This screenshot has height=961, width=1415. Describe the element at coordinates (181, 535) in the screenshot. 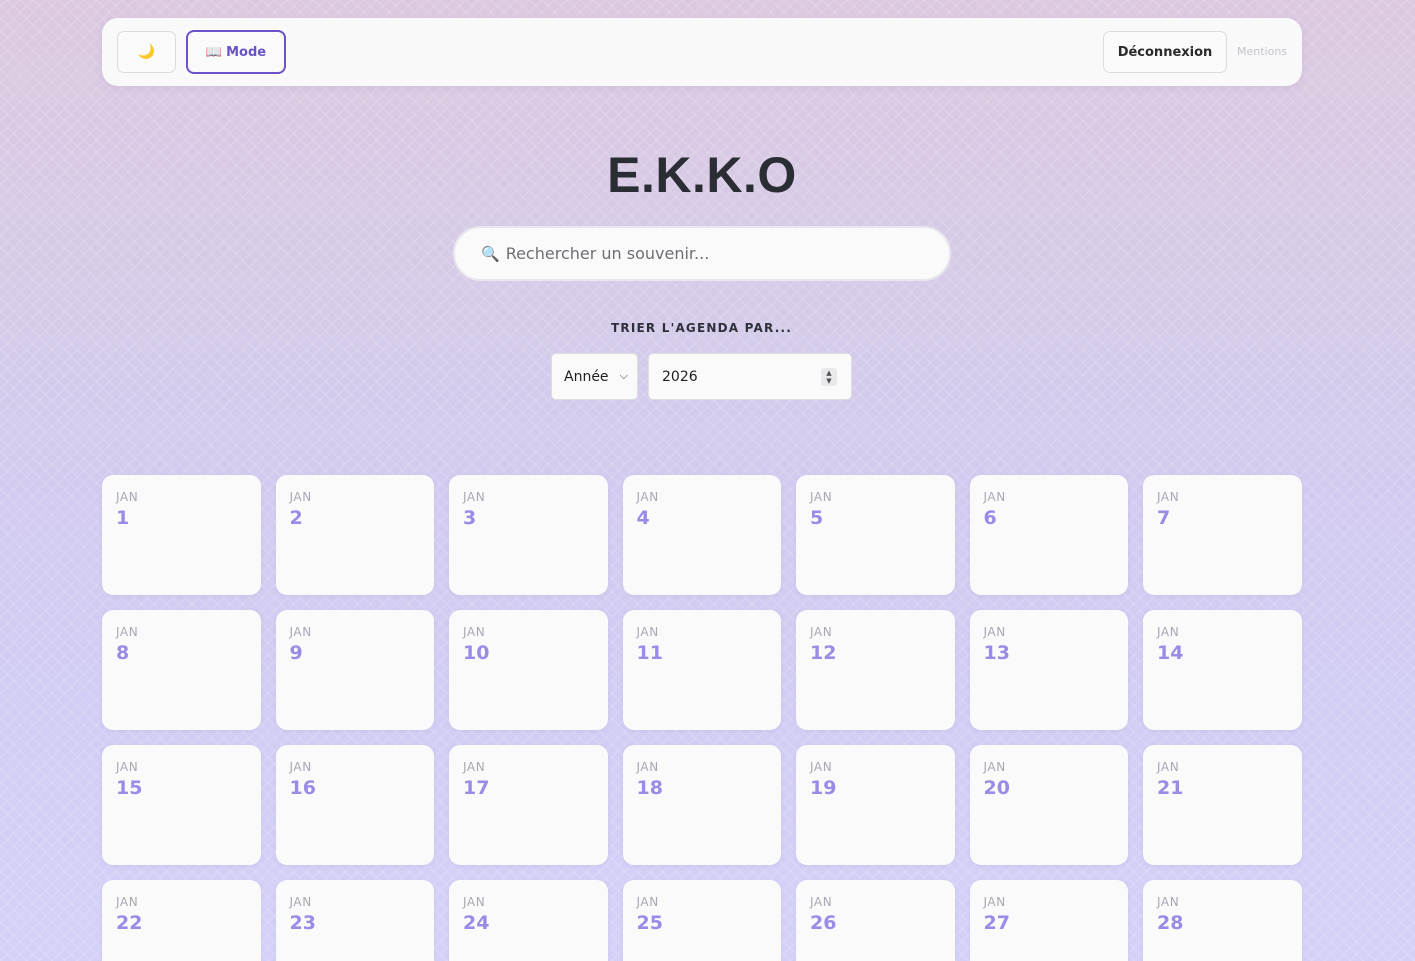

I see `day-card: JAN 1` at that location.